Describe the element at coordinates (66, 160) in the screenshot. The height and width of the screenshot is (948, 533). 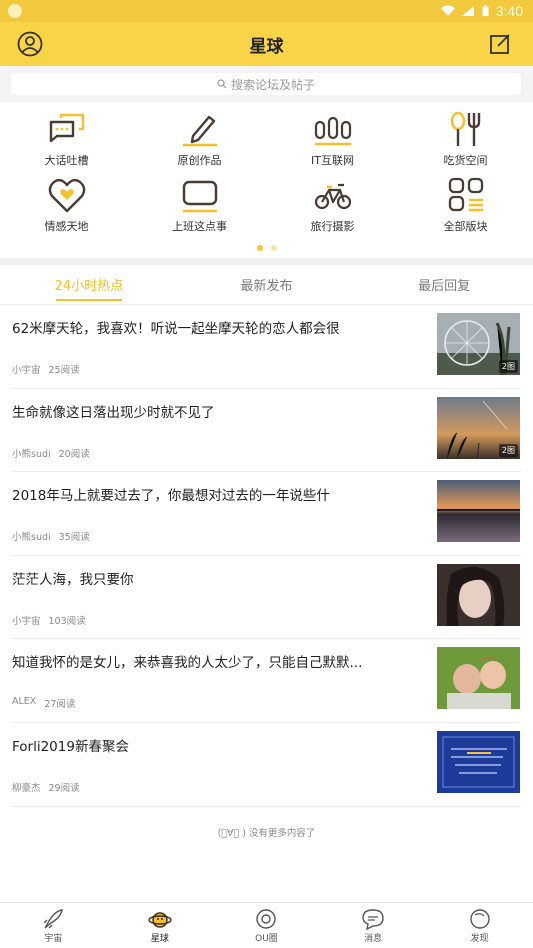
I see `category-label: 大话吐槽` at that location.